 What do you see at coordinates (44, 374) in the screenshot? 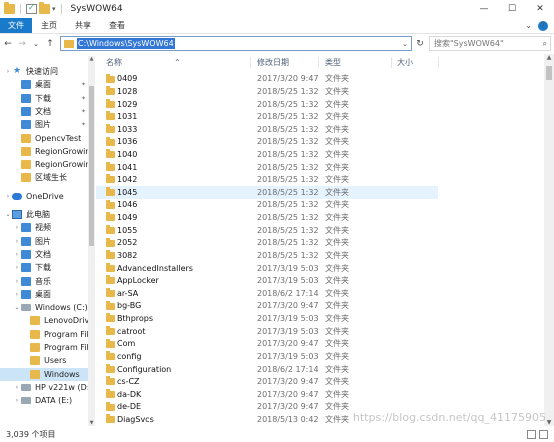
I see `sidebar-item: Windows` at bounding box center [44, 374].